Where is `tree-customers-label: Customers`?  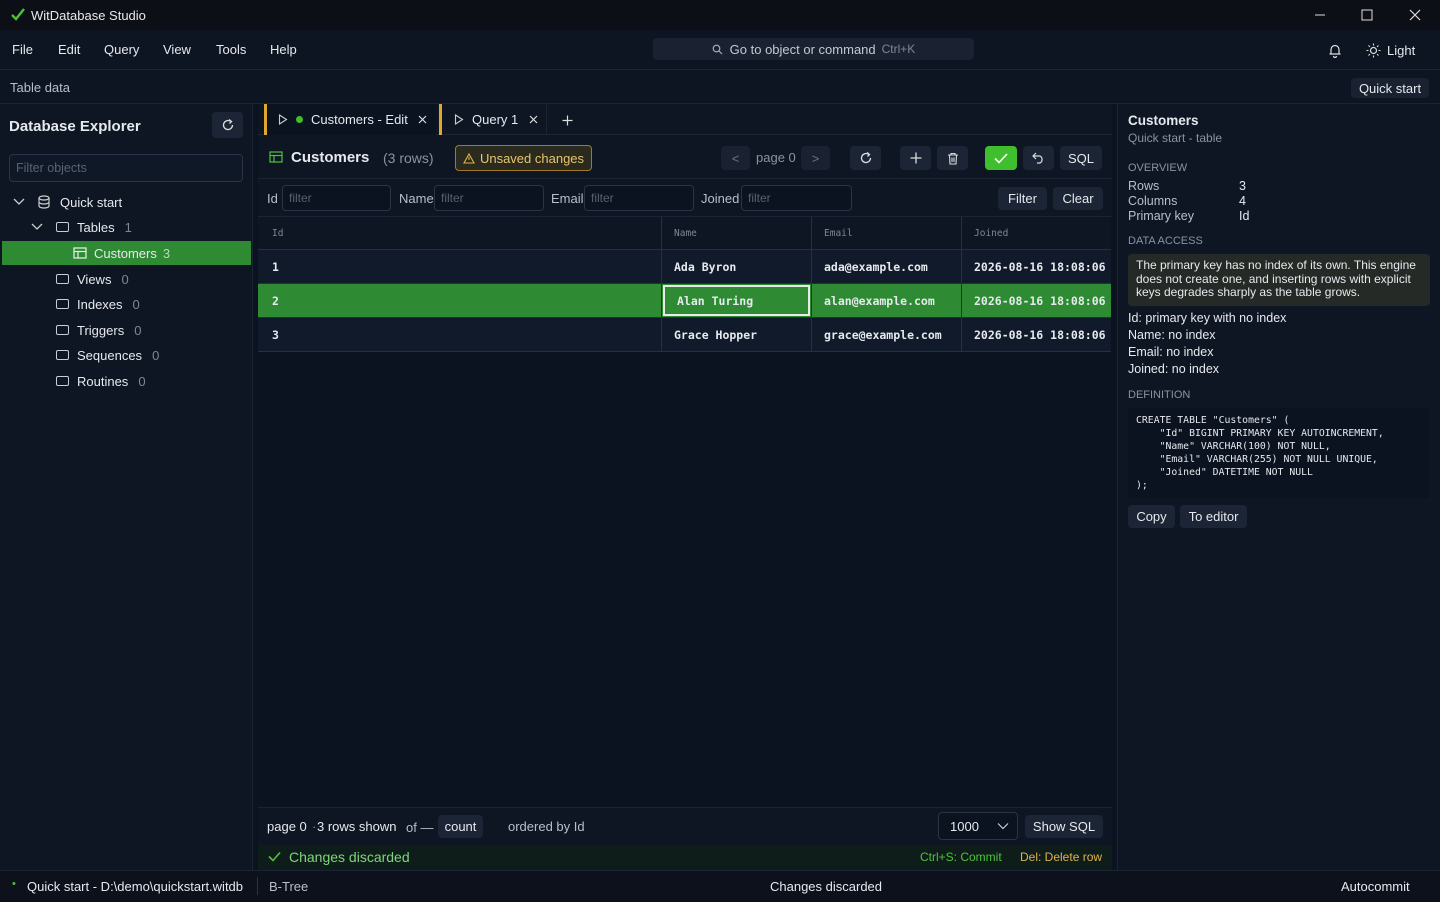
tree-customers-label: Customers is located at coordinates (125, 253).